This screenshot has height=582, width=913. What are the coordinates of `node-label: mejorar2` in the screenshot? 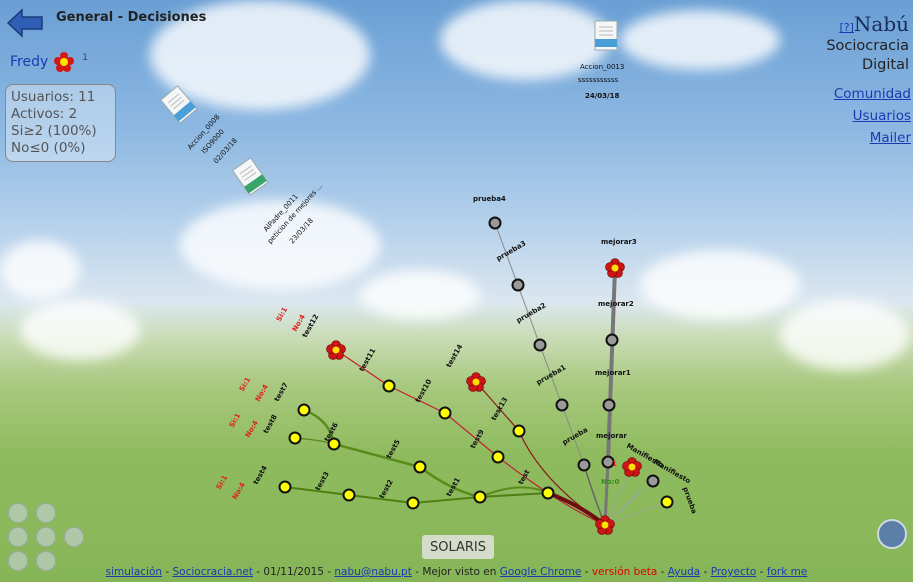 It's located at (616, 304).